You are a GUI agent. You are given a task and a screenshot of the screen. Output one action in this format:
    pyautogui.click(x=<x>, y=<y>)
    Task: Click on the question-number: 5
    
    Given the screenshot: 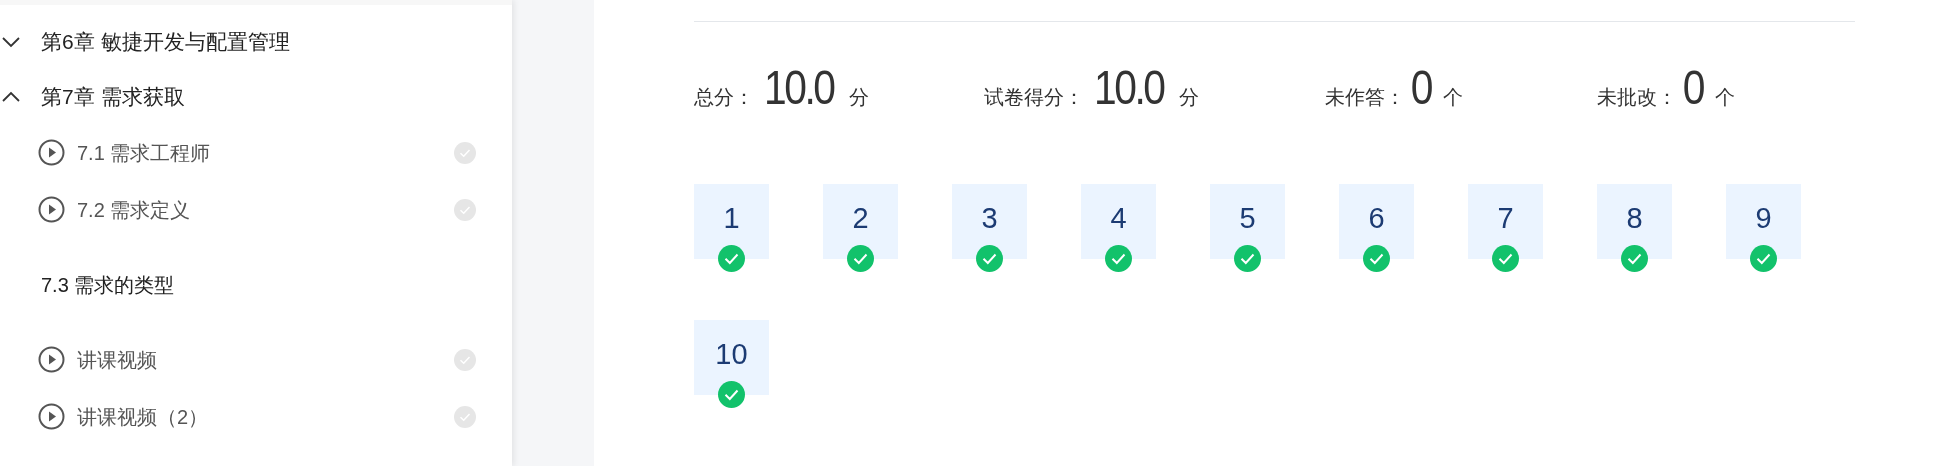 What is the action you would take?
    pyautogui.click(x=1247, y=221)
    